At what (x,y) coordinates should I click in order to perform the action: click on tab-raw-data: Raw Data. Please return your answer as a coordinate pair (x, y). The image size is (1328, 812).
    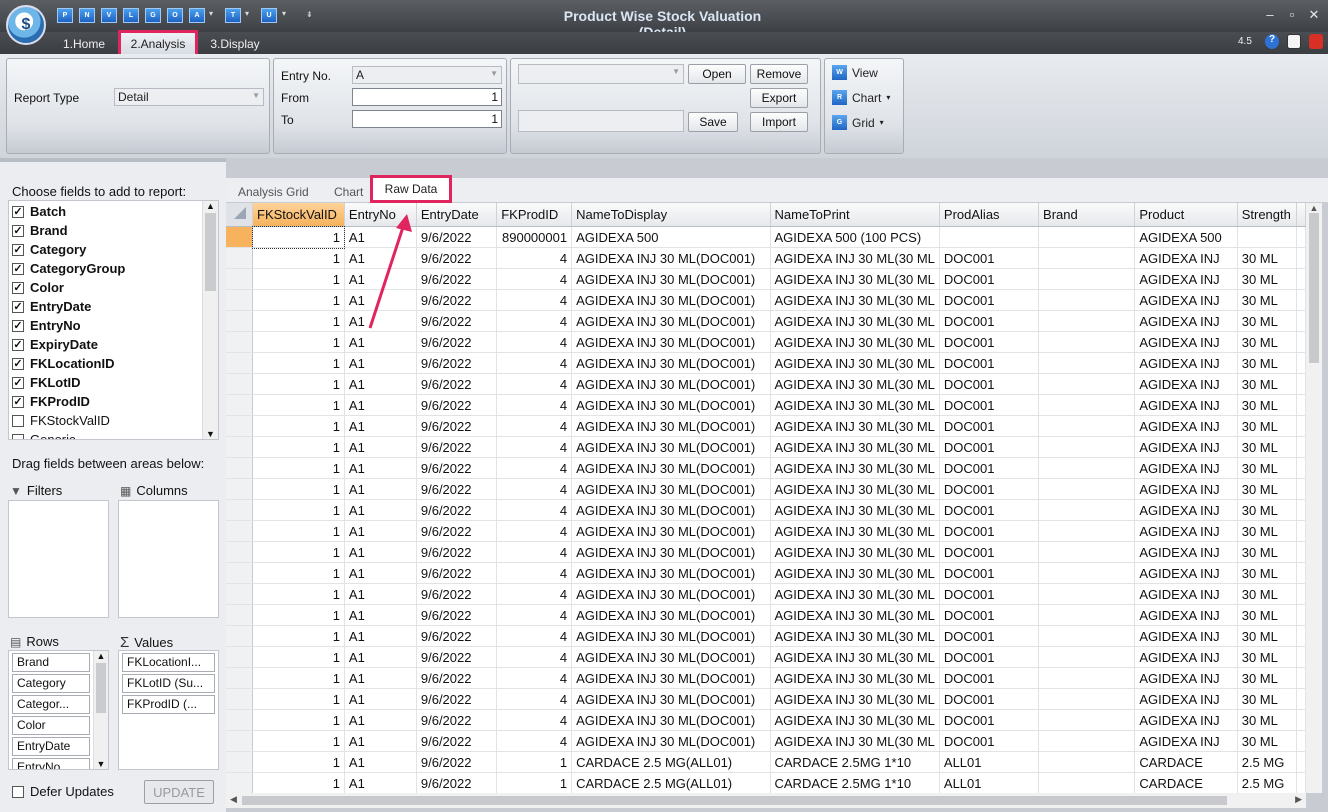
    Looking at the image, I should click on (411, 189).